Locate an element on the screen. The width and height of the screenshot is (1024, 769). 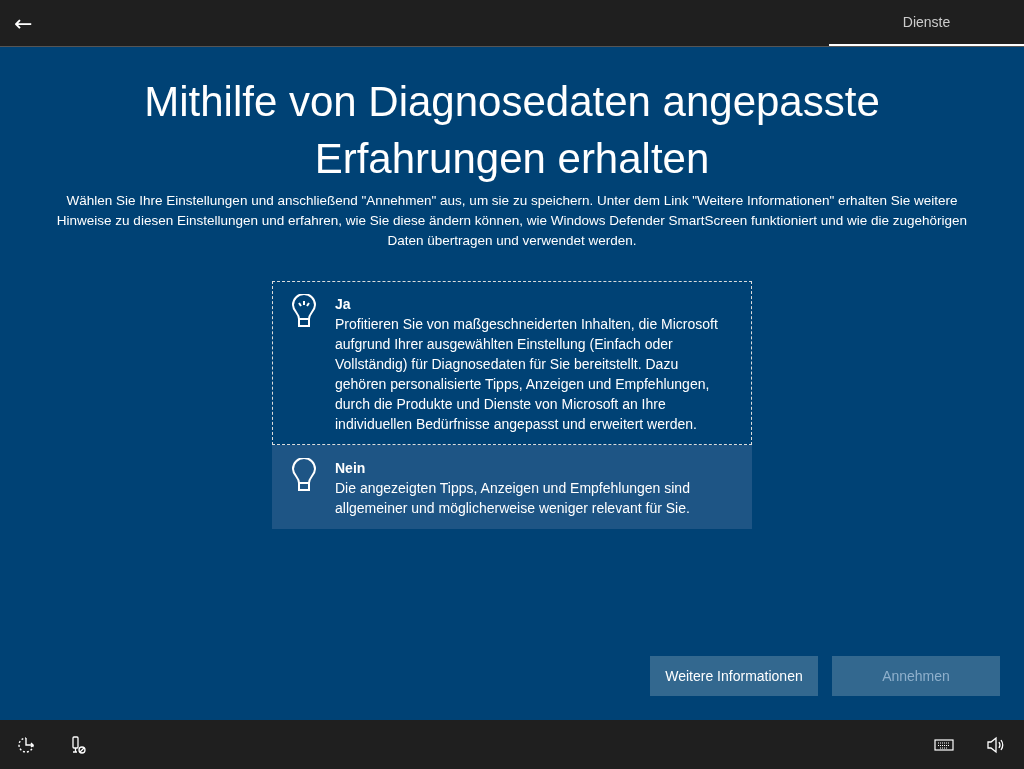
option-description: Profitieren Sie von maßgeschneiderten Inhalten, die Microsoft aufgrund Ihrer ausgewählten Einstellung (Einfach oder Vollständig) für Diagnosedaten für Sie bereitstellt. Dazu gehören personalisierte Tipps, Anzeigen und Empfehlungen, durch die Produkte und Dienste von Microsoft an Ihre individuellen Bedürfnisse angepasst und erweitert werden. is located at coordinates (527, 374).